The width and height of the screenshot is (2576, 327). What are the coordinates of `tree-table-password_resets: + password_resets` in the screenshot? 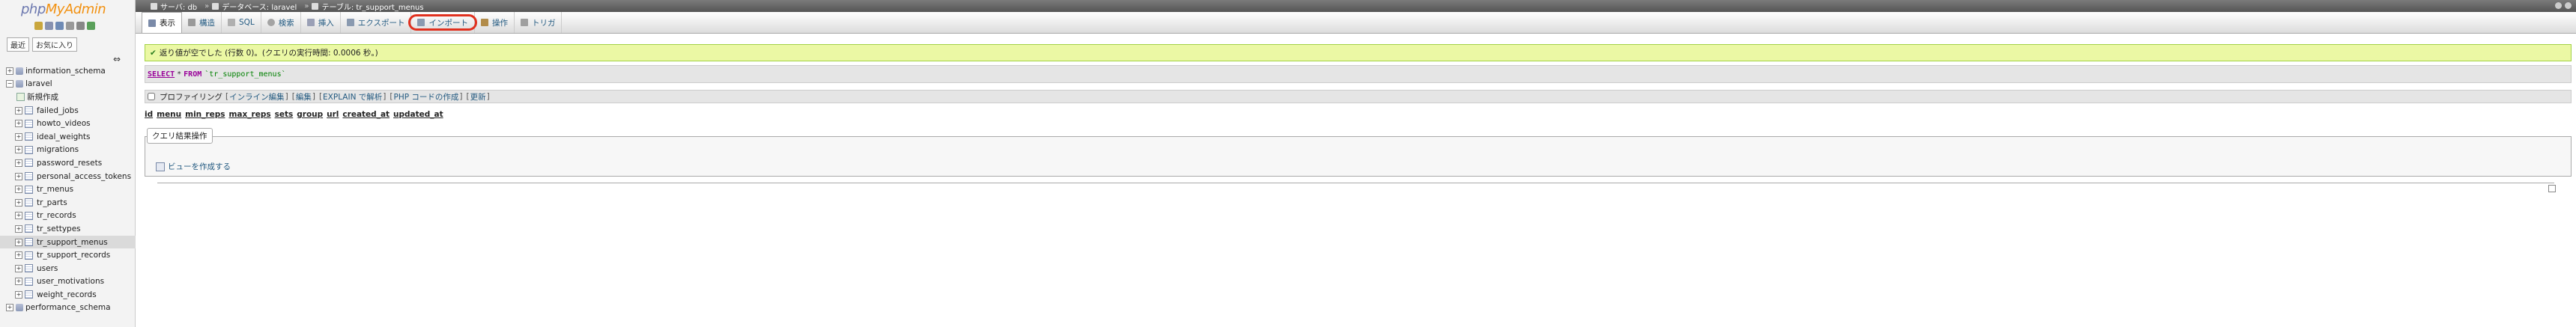 It's located at (68, 163).